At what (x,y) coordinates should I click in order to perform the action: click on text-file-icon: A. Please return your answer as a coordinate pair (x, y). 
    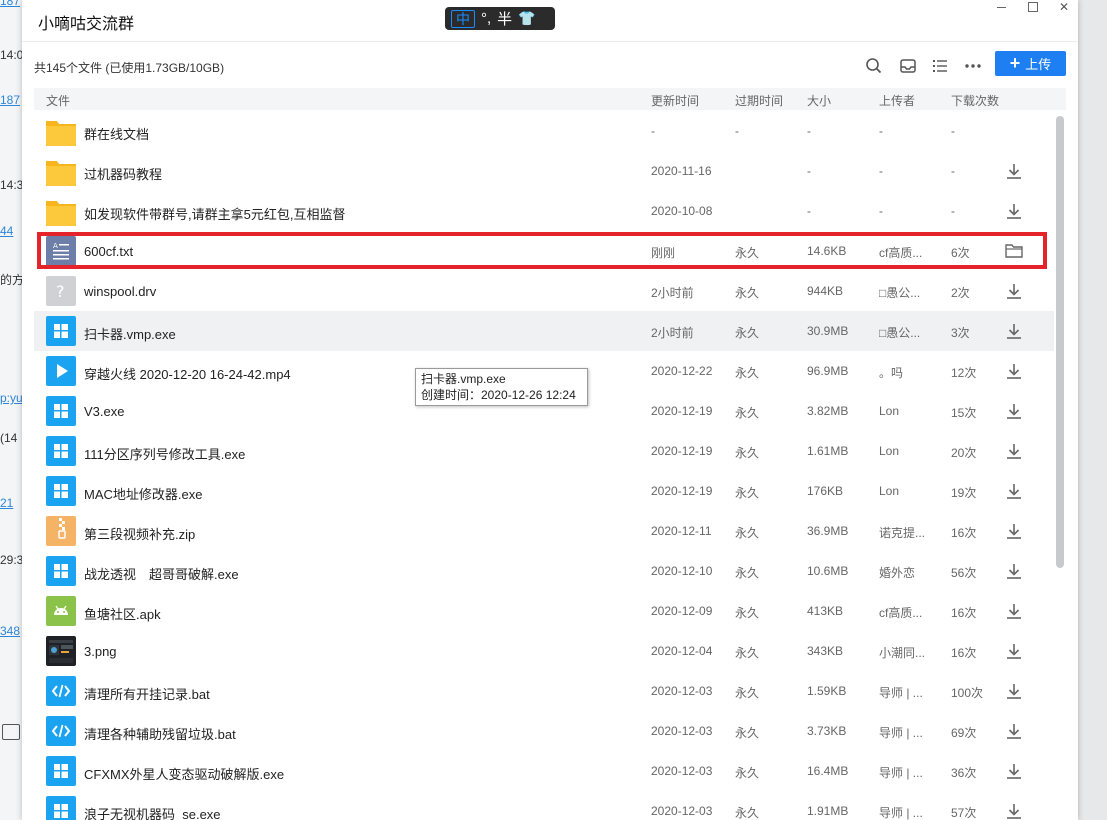
    Looking at the image, I should click on (61, 251).